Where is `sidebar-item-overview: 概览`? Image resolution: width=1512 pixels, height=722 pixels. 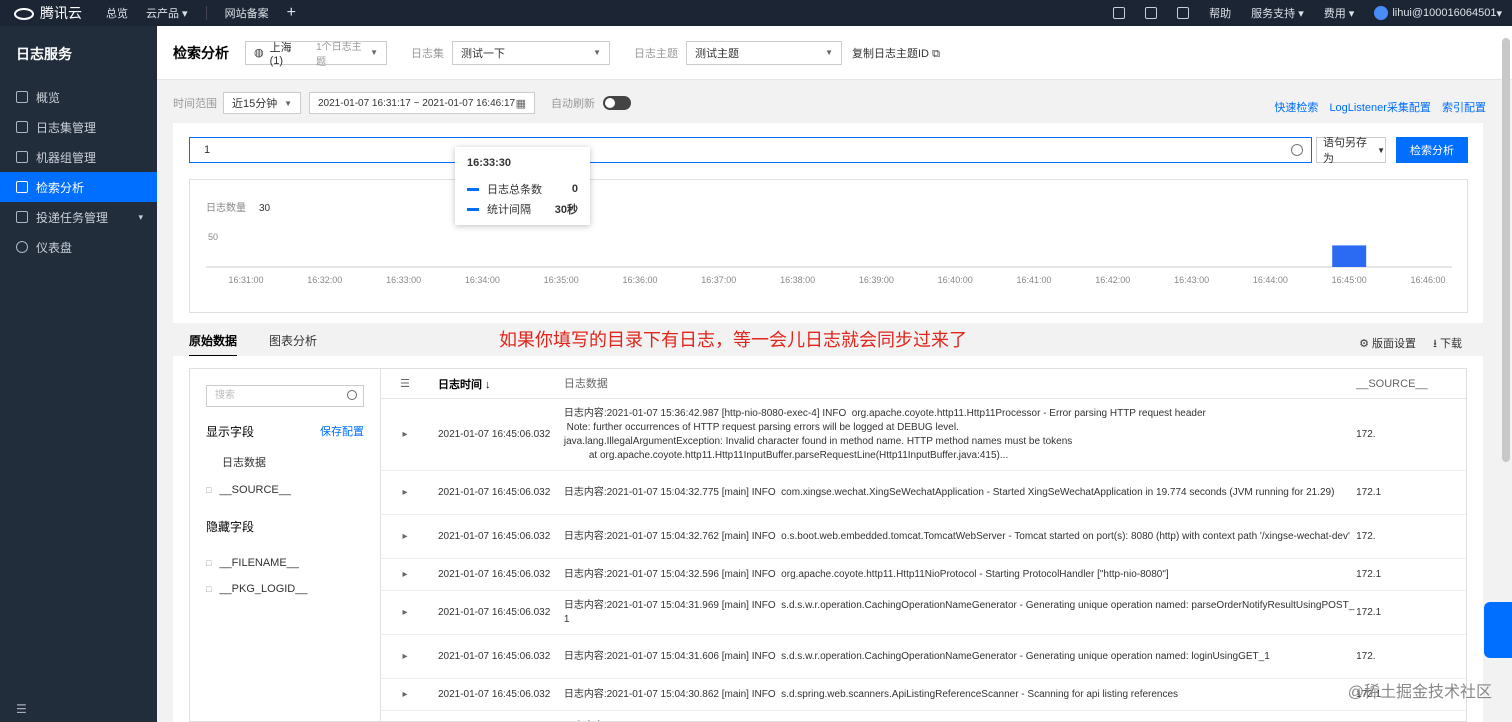 sidebar-item-overview: 概览 is located at coordinates (78, 97).